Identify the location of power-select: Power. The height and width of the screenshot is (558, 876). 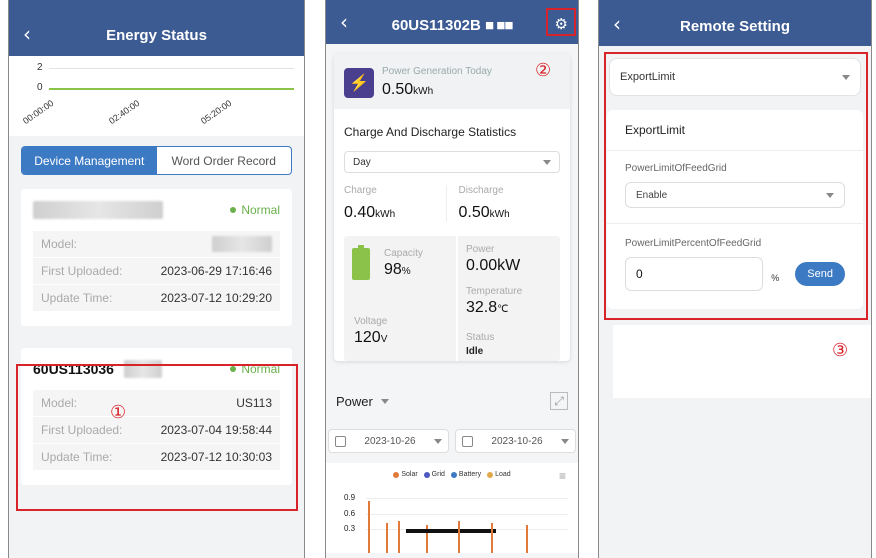
(362, 401).